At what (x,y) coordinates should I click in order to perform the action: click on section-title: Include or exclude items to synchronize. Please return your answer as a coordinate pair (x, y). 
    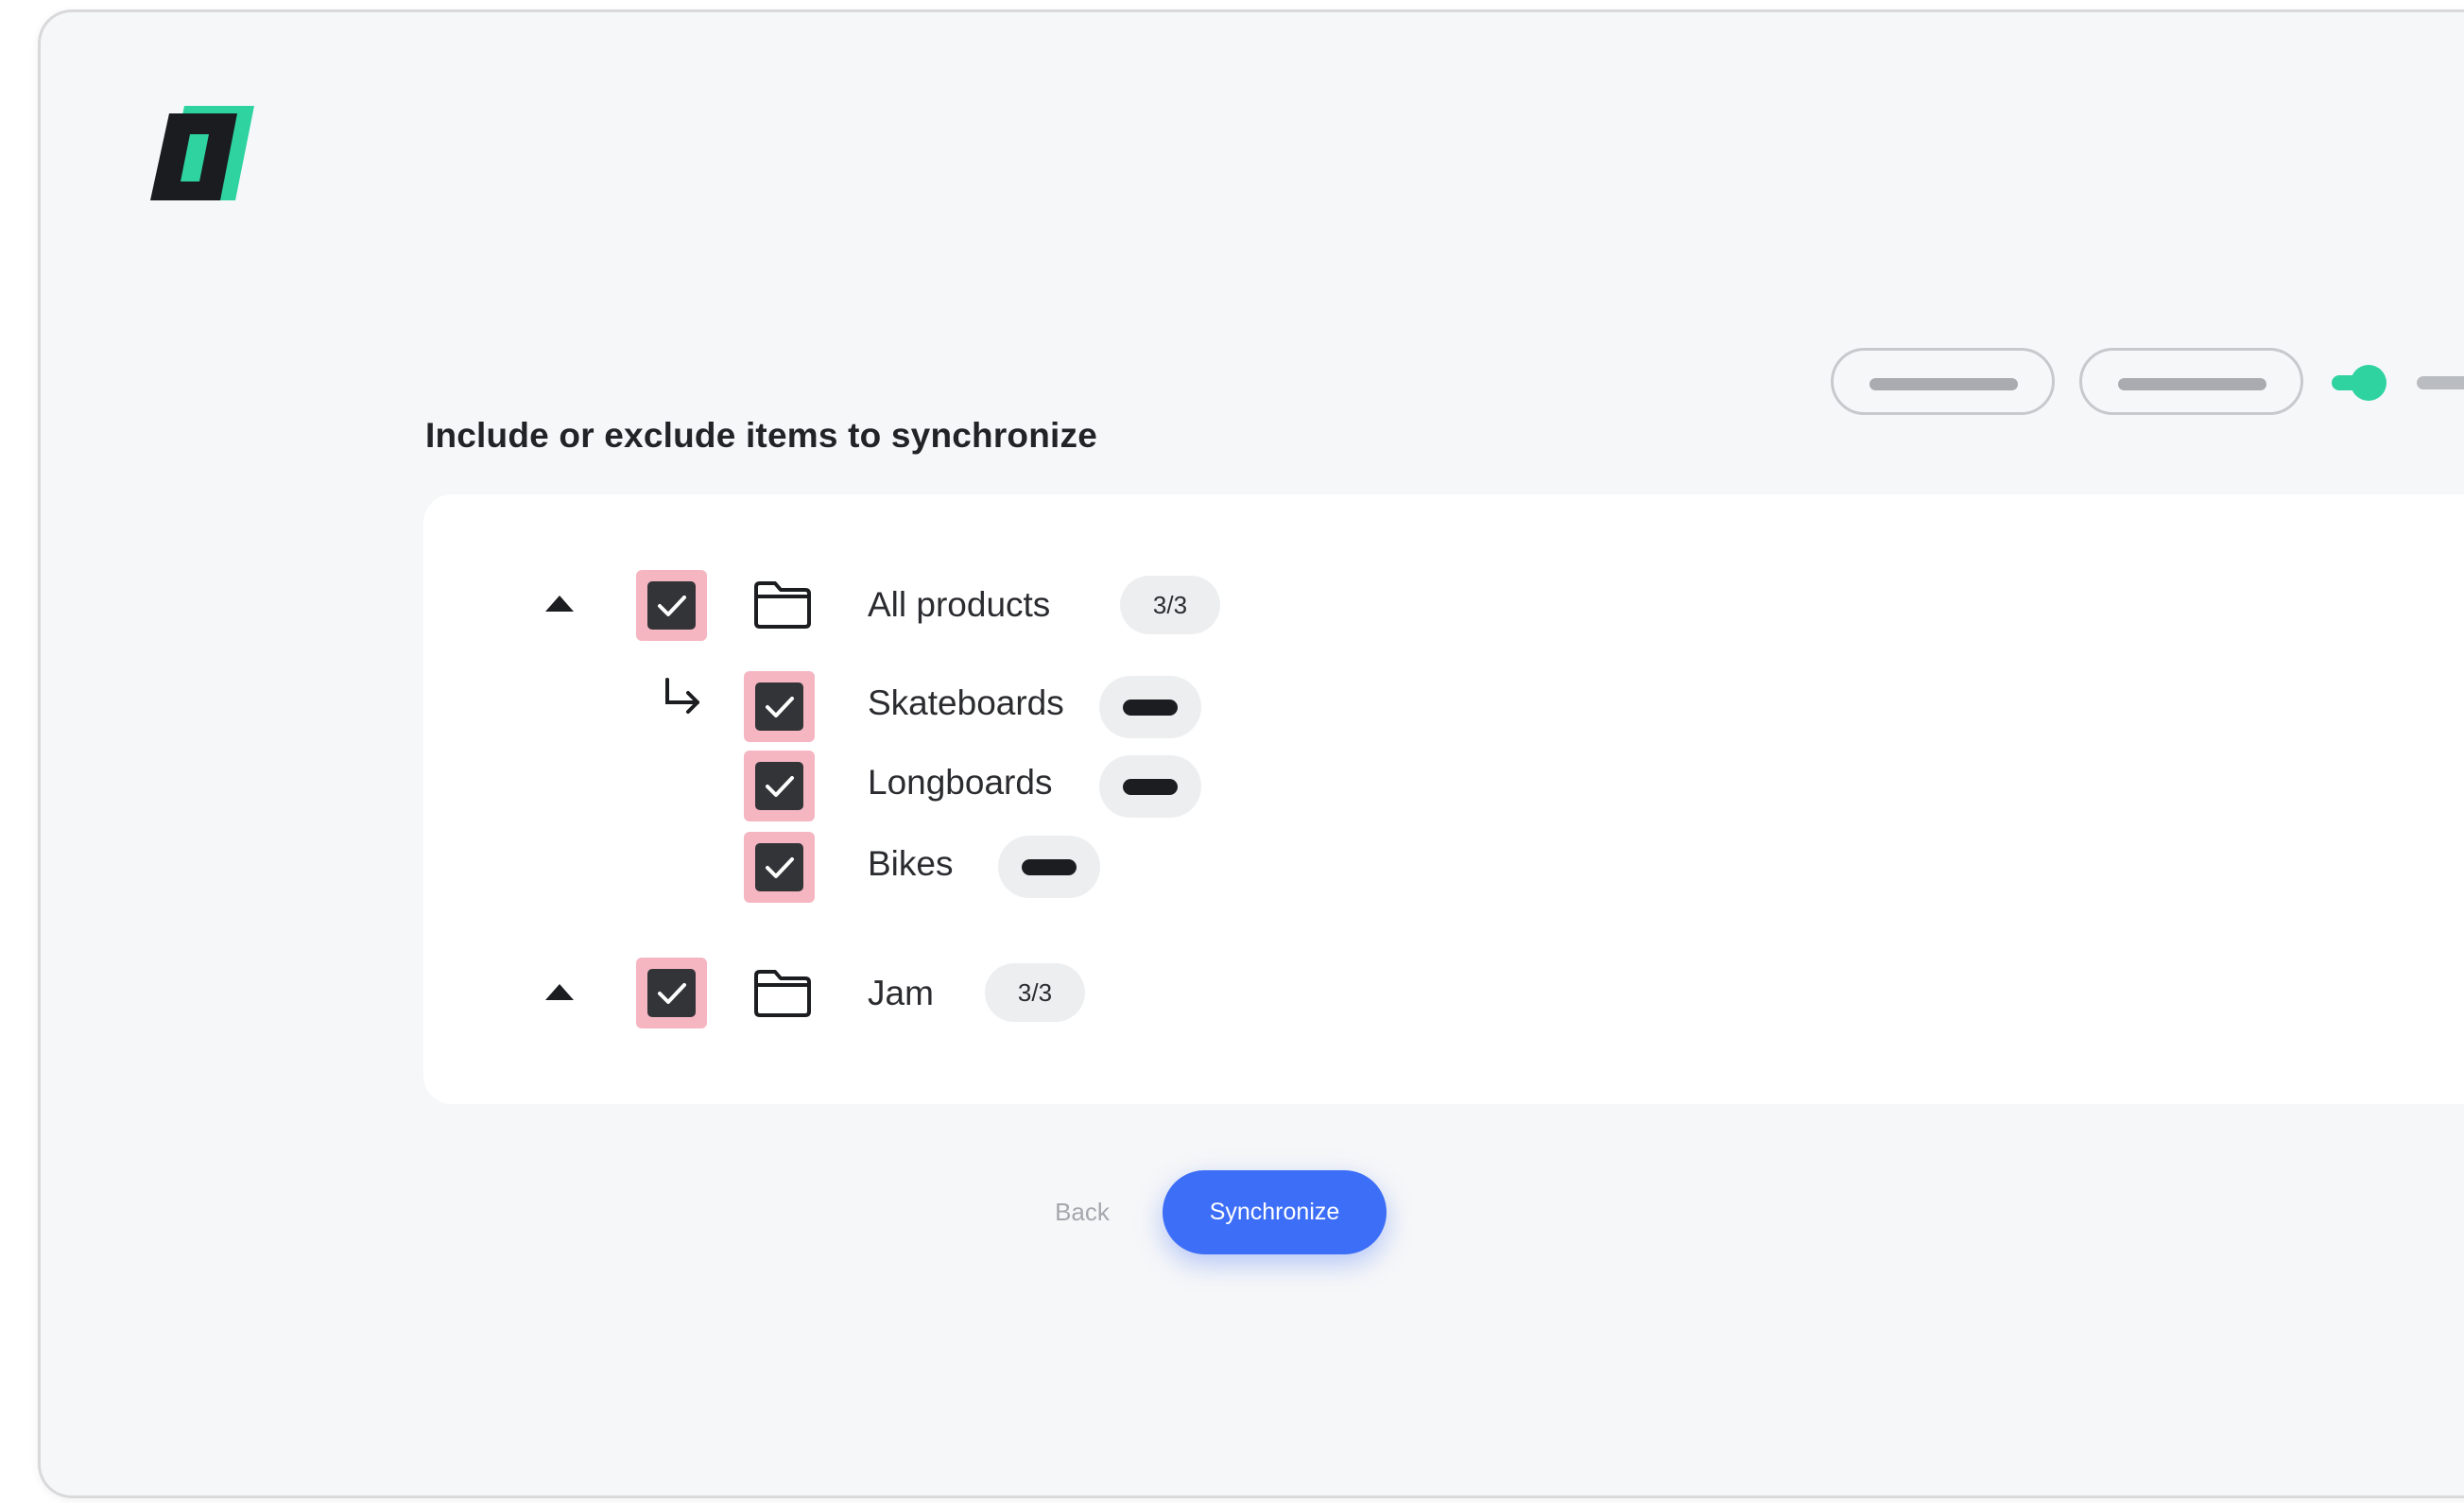
    Looking at the image, I should click on (761, 435).